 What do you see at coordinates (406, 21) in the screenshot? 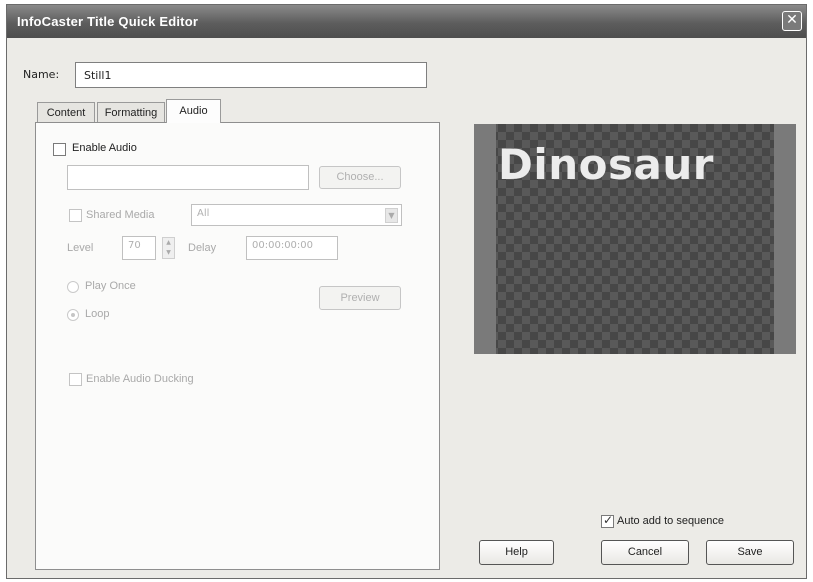
I see `title-bar: InfoCaster Title Quick Editor ✕` at bounding box center [406, 21].